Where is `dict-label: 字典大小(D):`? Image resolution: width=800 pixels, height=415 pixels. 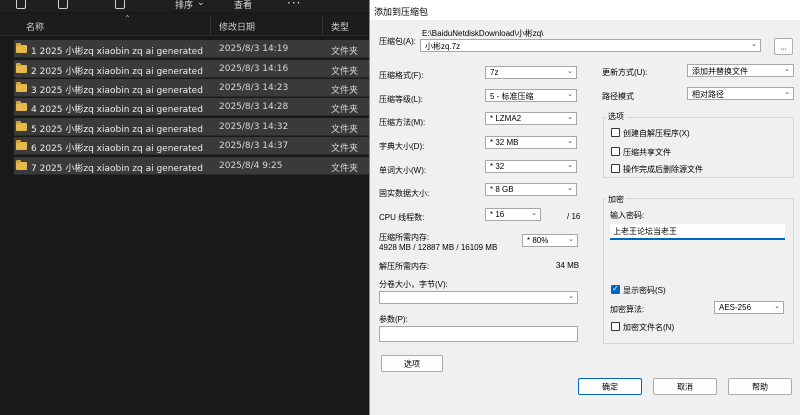 dict-label: 字典大小(D): is located at coordinates (402, 146).